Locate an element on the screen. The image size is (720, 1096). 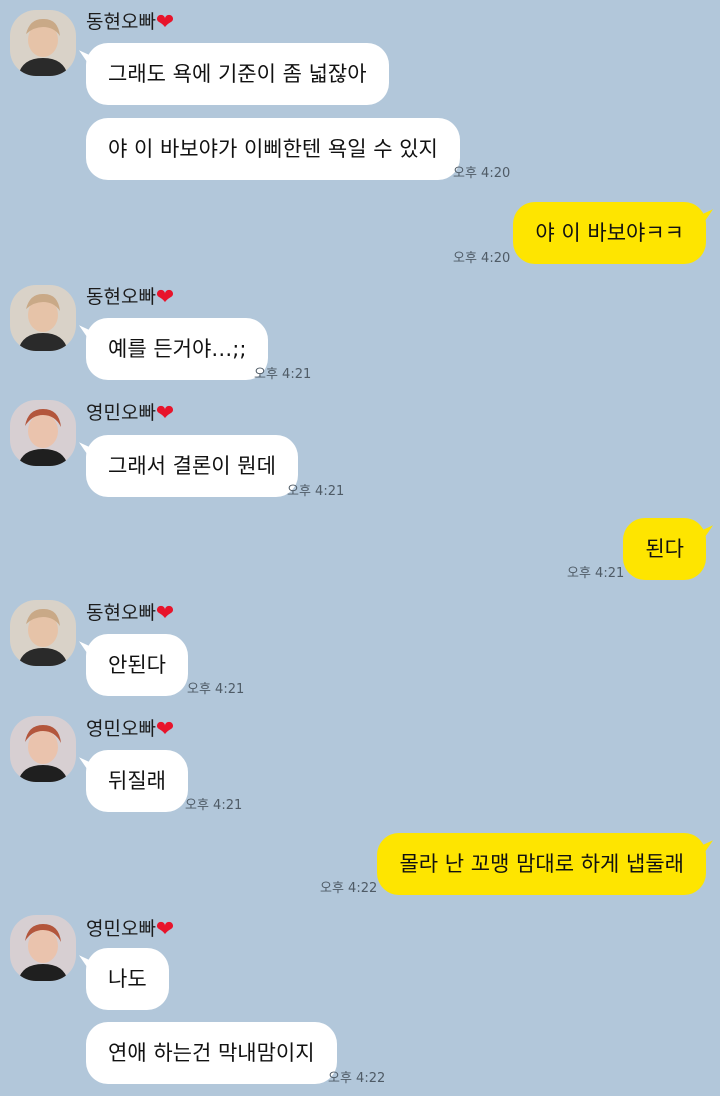
message-bubble: 그래서 결론이 뭔데 is located at coordinates (192, 466).